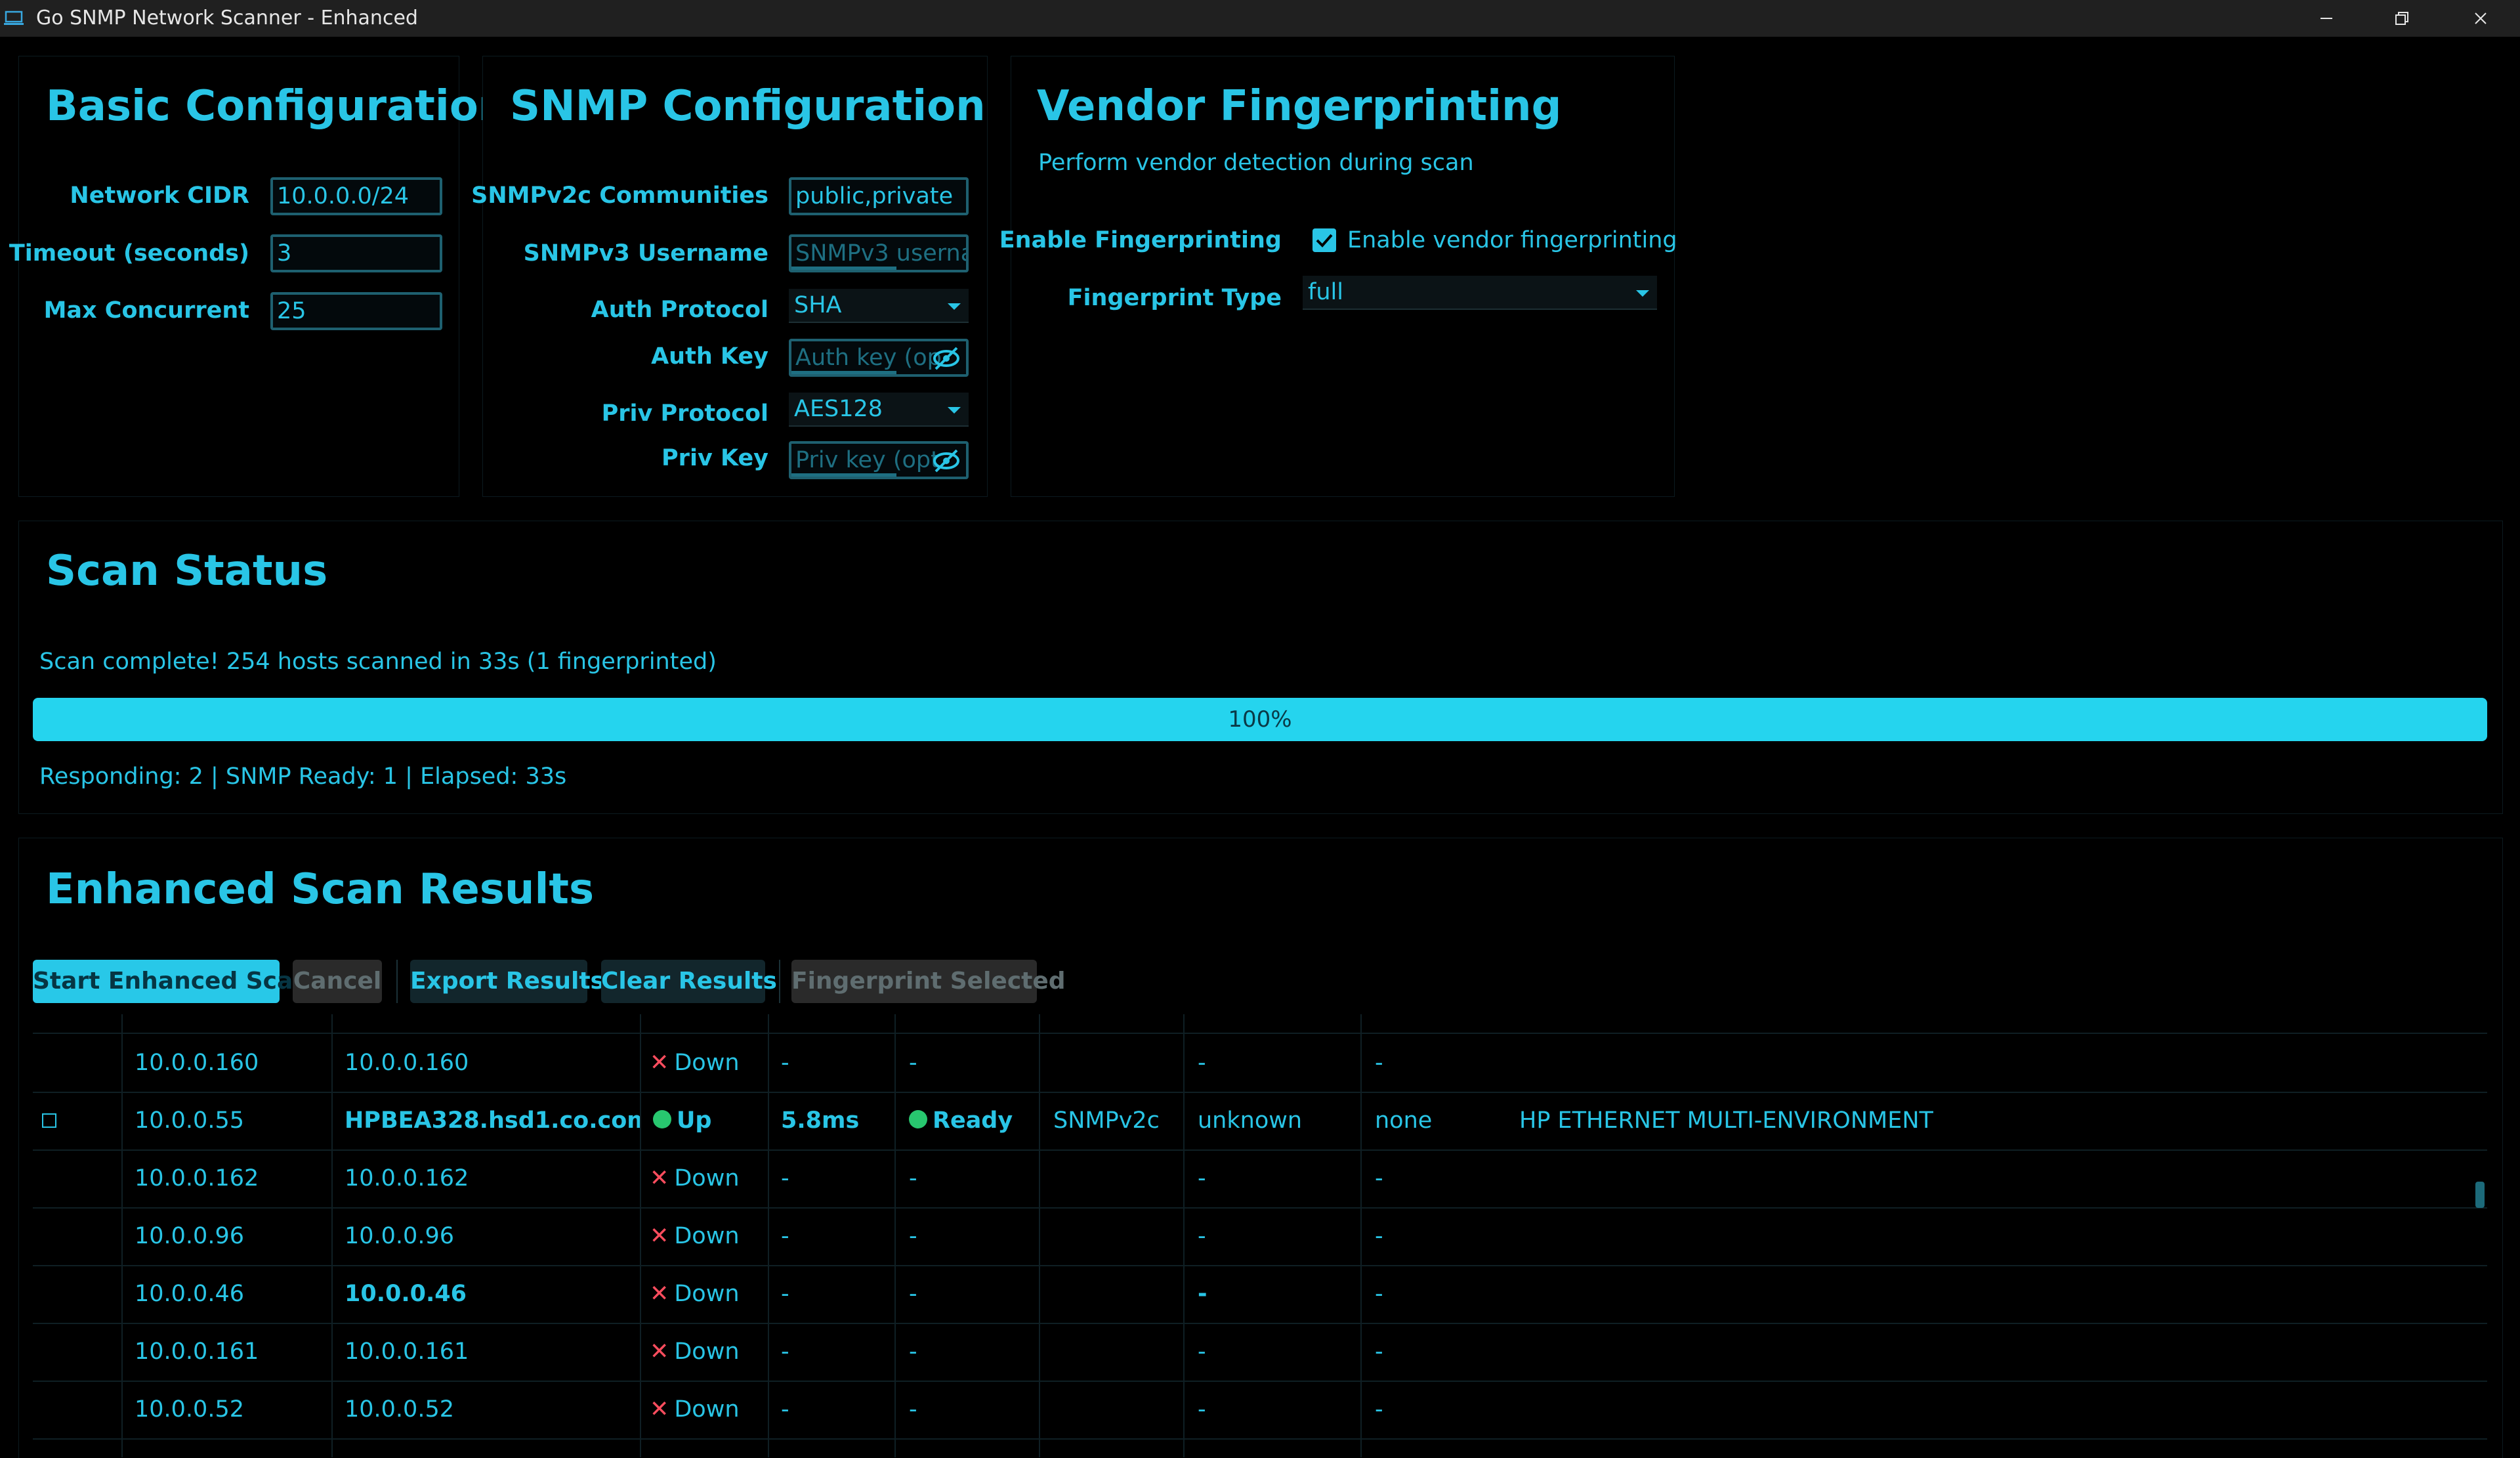  What do you see at coordinates (1325, 292) in the screenshot?
I see `fingerprint-type-value: full` at bounding box center [1325, 292].